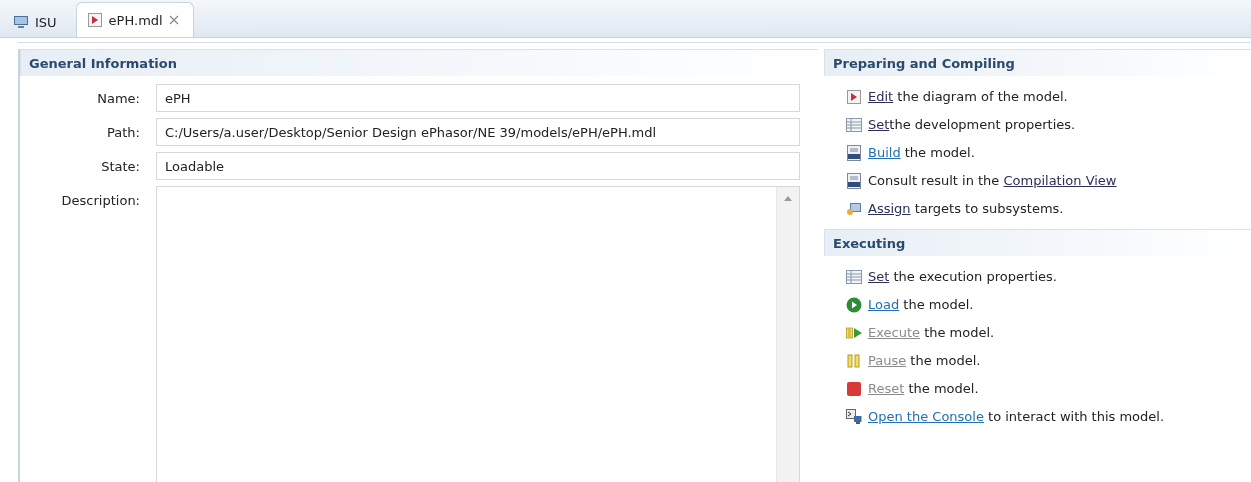 The width and height of the screenshot is (1251, 482). What do you see at coordinates (100, 201) in the screenshot?
I see `field-label: Description:` at bounding box center [100, 201].